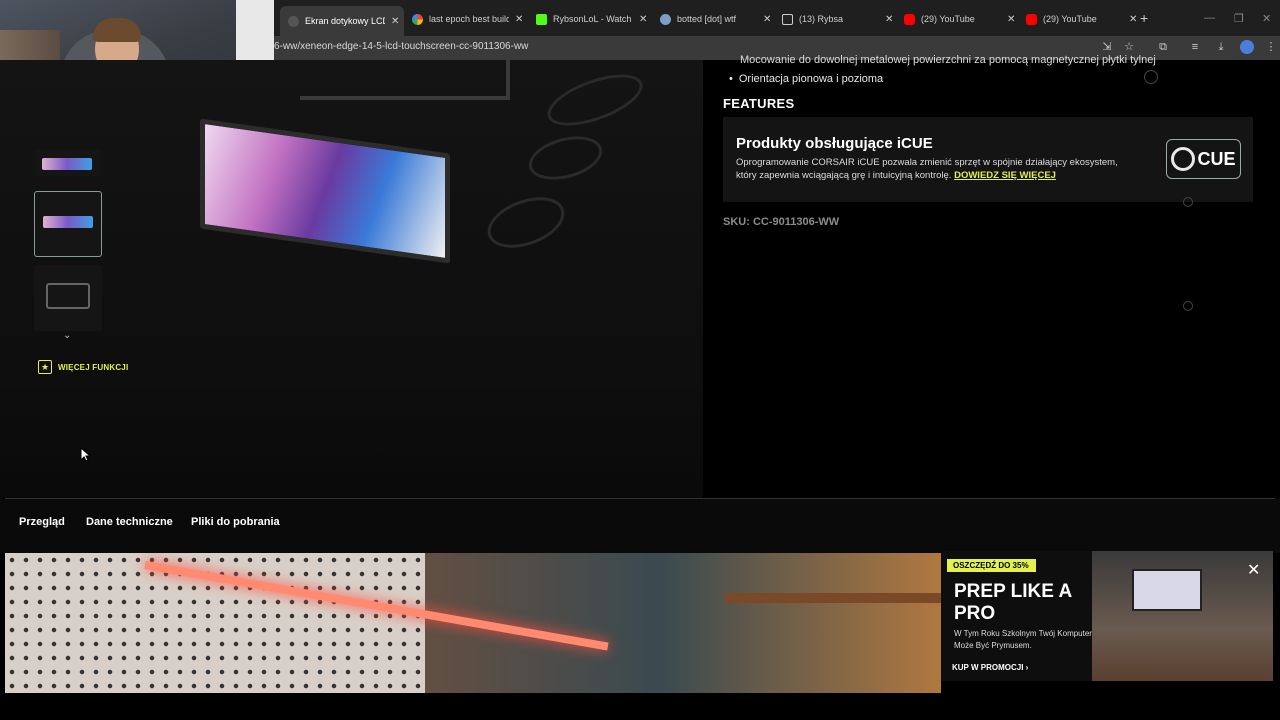 The image size is (1280, 720). Describe the element at coordinates (958, 19) in the screenshot. I see `tab-youtube-1: (29) YouTube ✕` at that location.